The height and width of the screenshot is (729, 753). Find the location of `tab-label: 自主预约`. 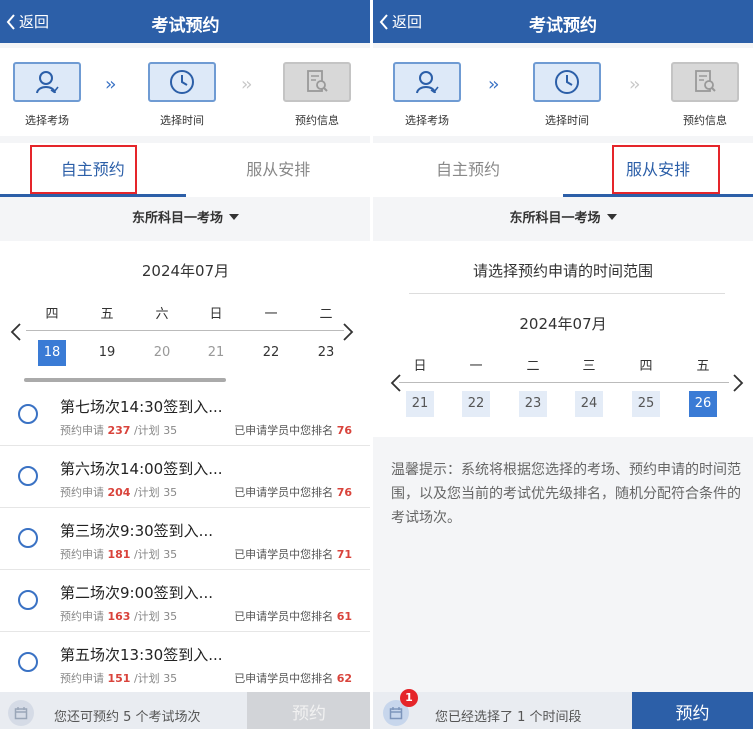

tab-label: 自主预约 is located at coordinates (467, 169).